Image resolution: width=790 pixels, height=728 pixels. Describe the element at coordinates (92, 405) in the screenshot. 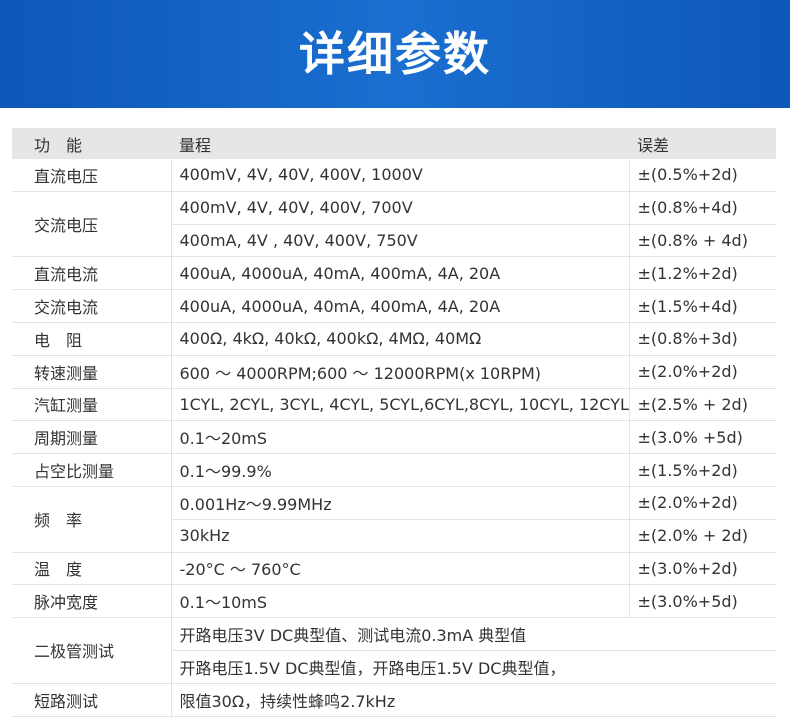

I see `cell-function: 汽缸测量` at that location.